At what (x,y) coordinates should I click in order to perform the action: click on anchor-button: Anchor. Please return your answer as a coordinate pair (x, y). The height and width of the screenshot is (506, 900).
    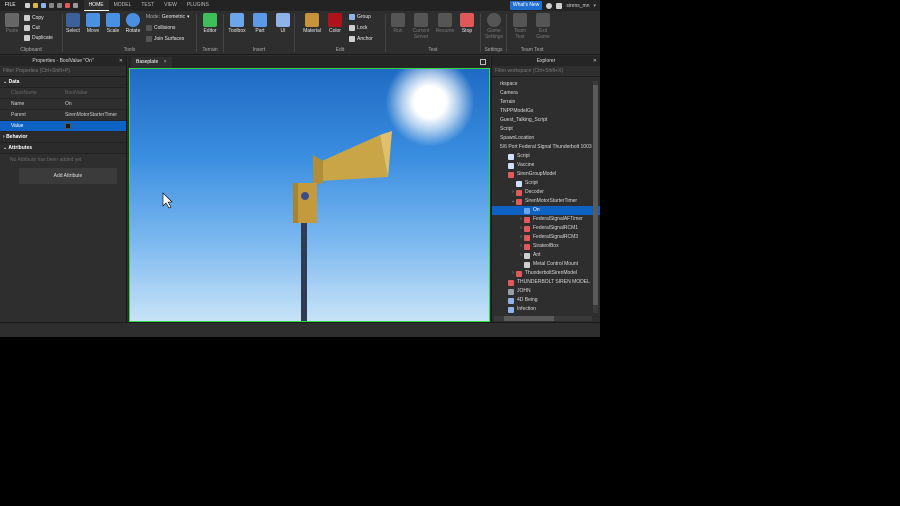
    Looking at the image, I should click on (361, 39).